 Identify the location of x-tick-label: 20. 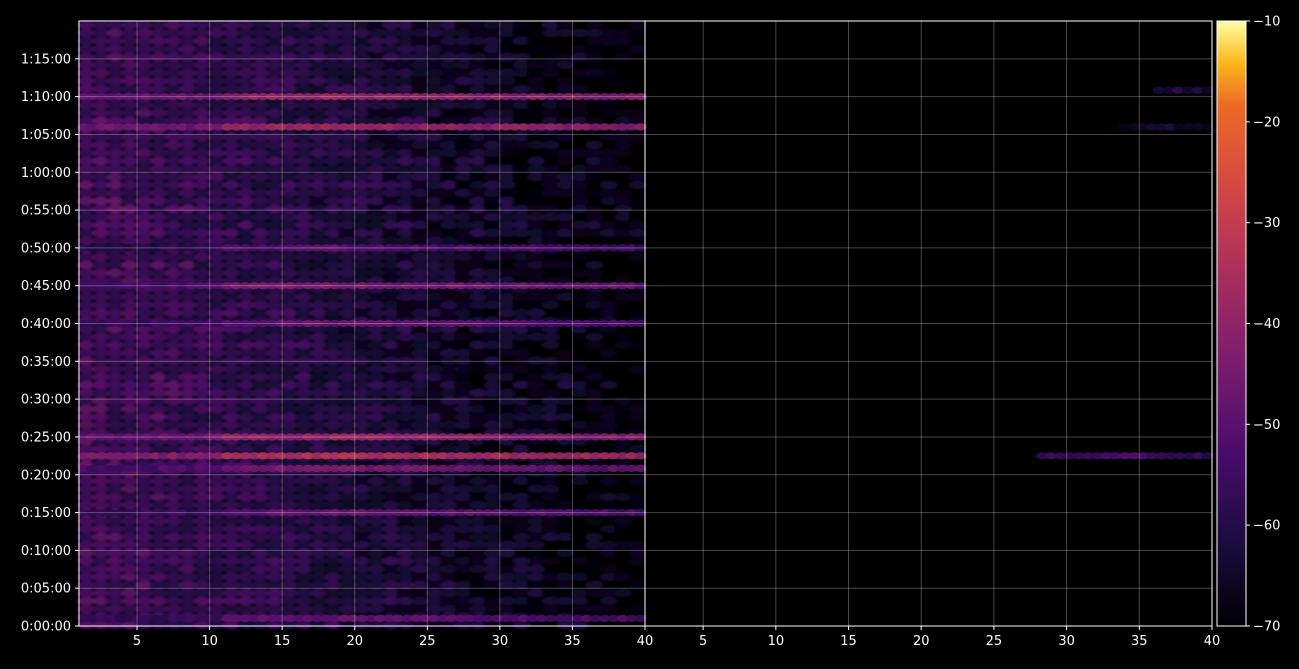
(354, 641).